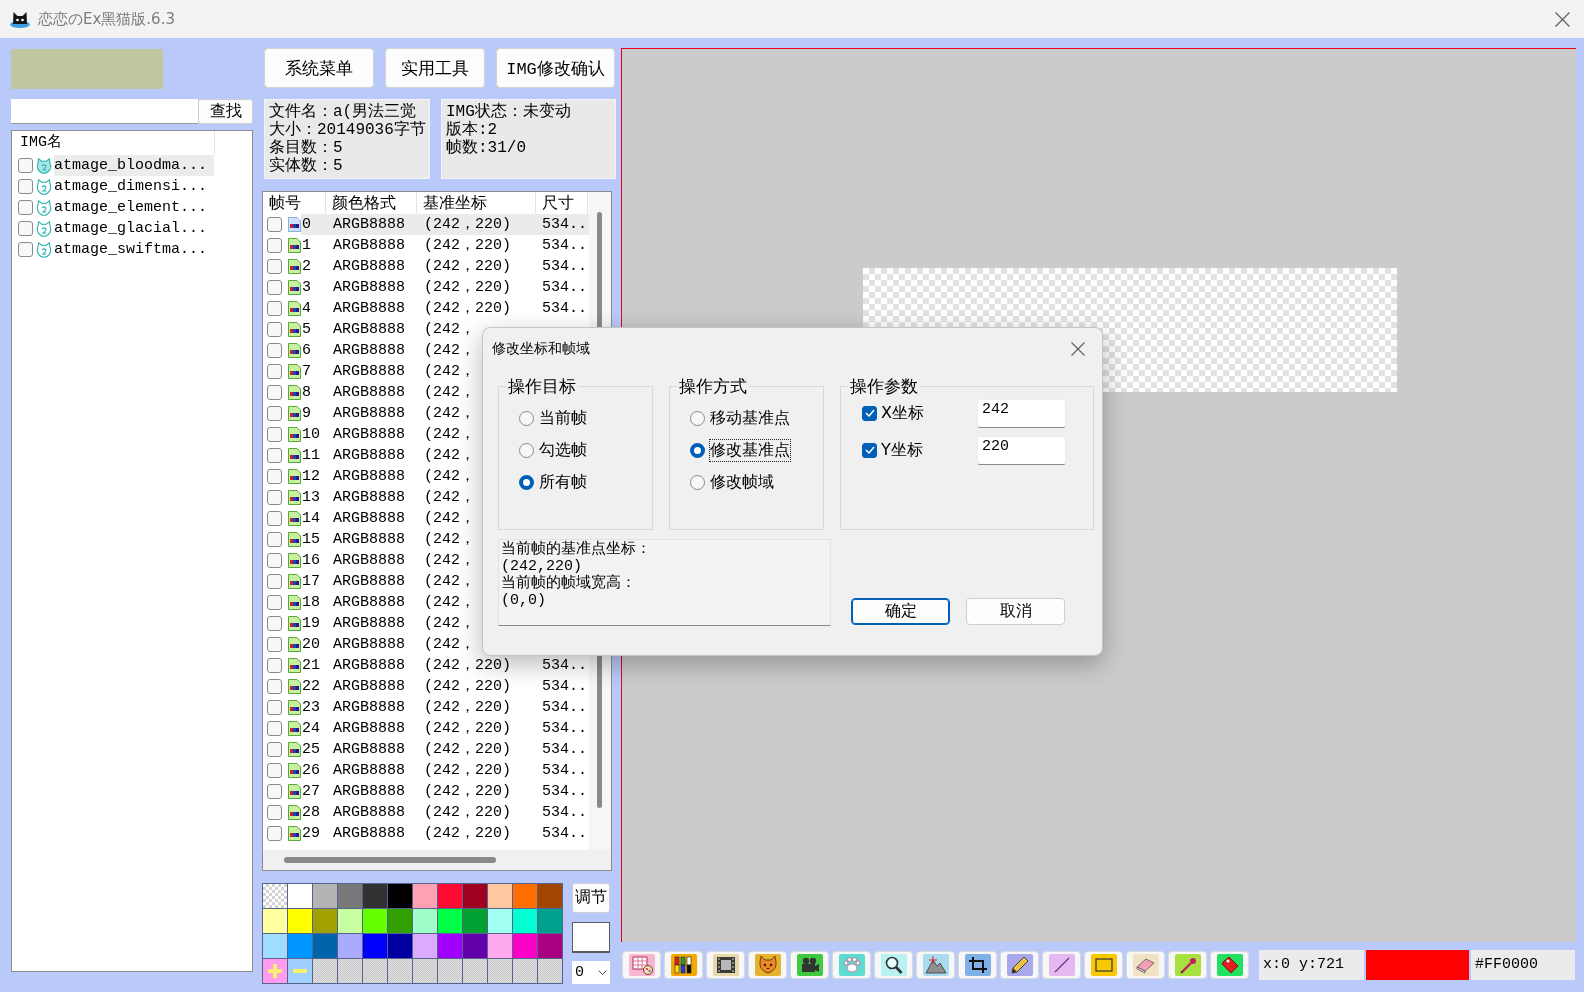  I want to click on table-cell-text: 19, so click(311, 624).